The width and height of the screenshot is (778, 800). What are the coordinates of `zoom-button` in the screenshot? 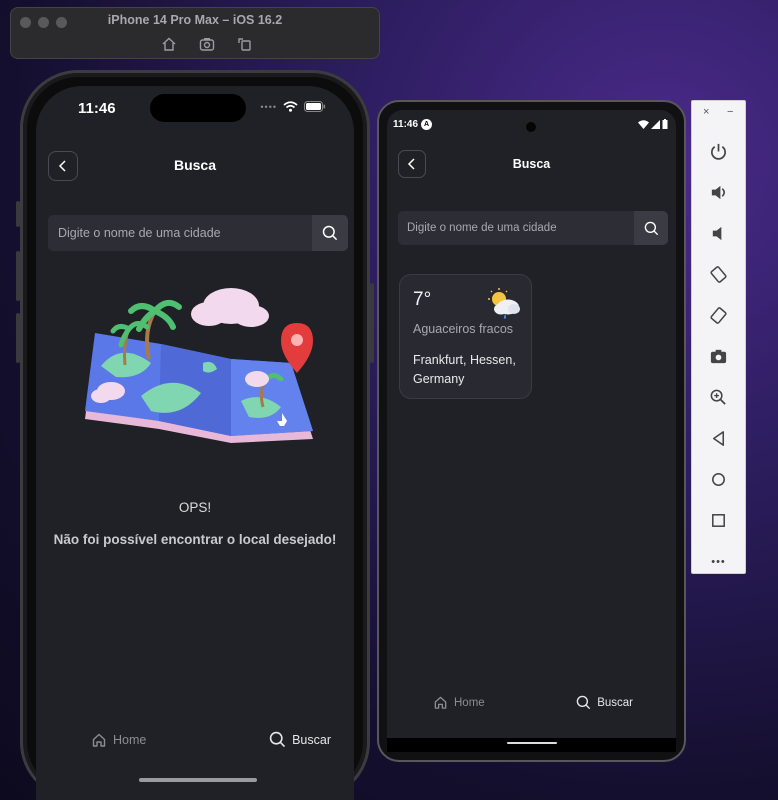 It's located at (719, 397).